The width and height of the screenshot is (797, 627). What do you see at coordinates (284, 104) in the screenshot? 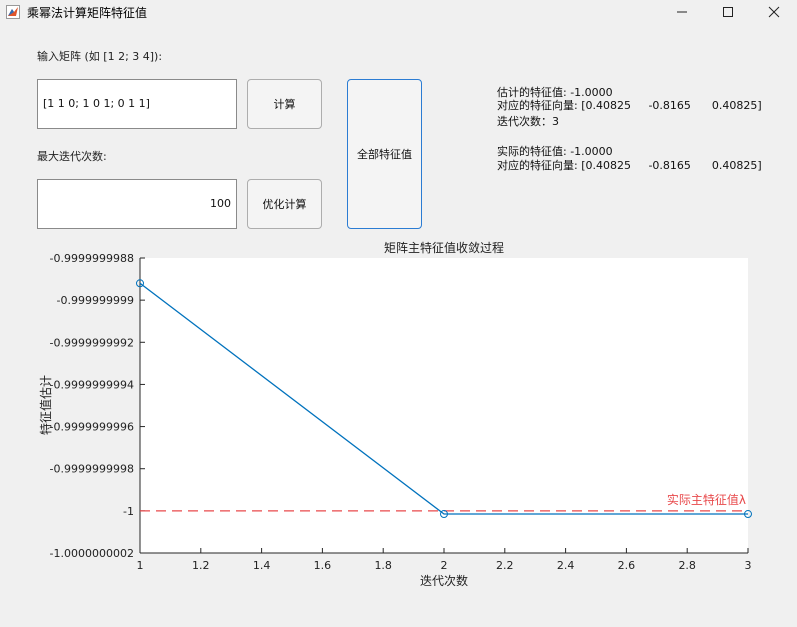
I see `compute-button: 计算` at bounding box center [284, 104].